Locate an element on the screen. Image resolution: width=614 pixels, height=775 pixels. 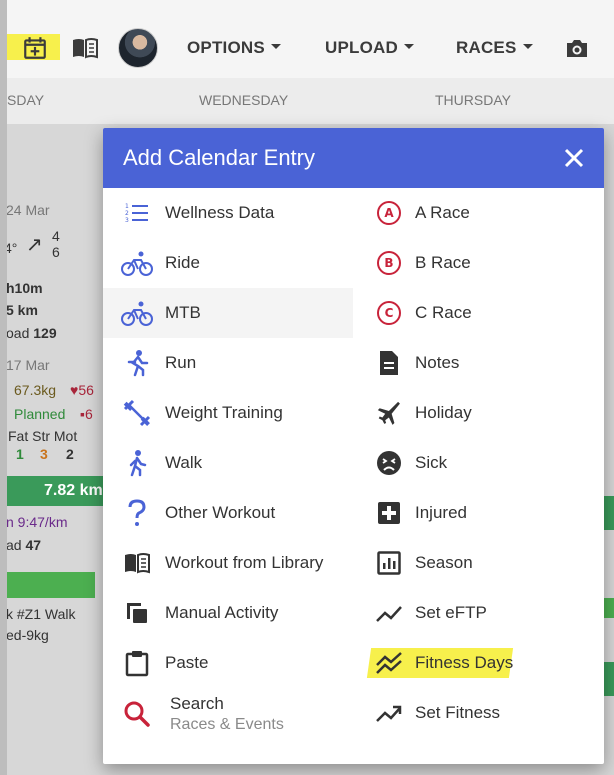
menu-item-search: Search Races & Events is located at coordinates (228, 715).